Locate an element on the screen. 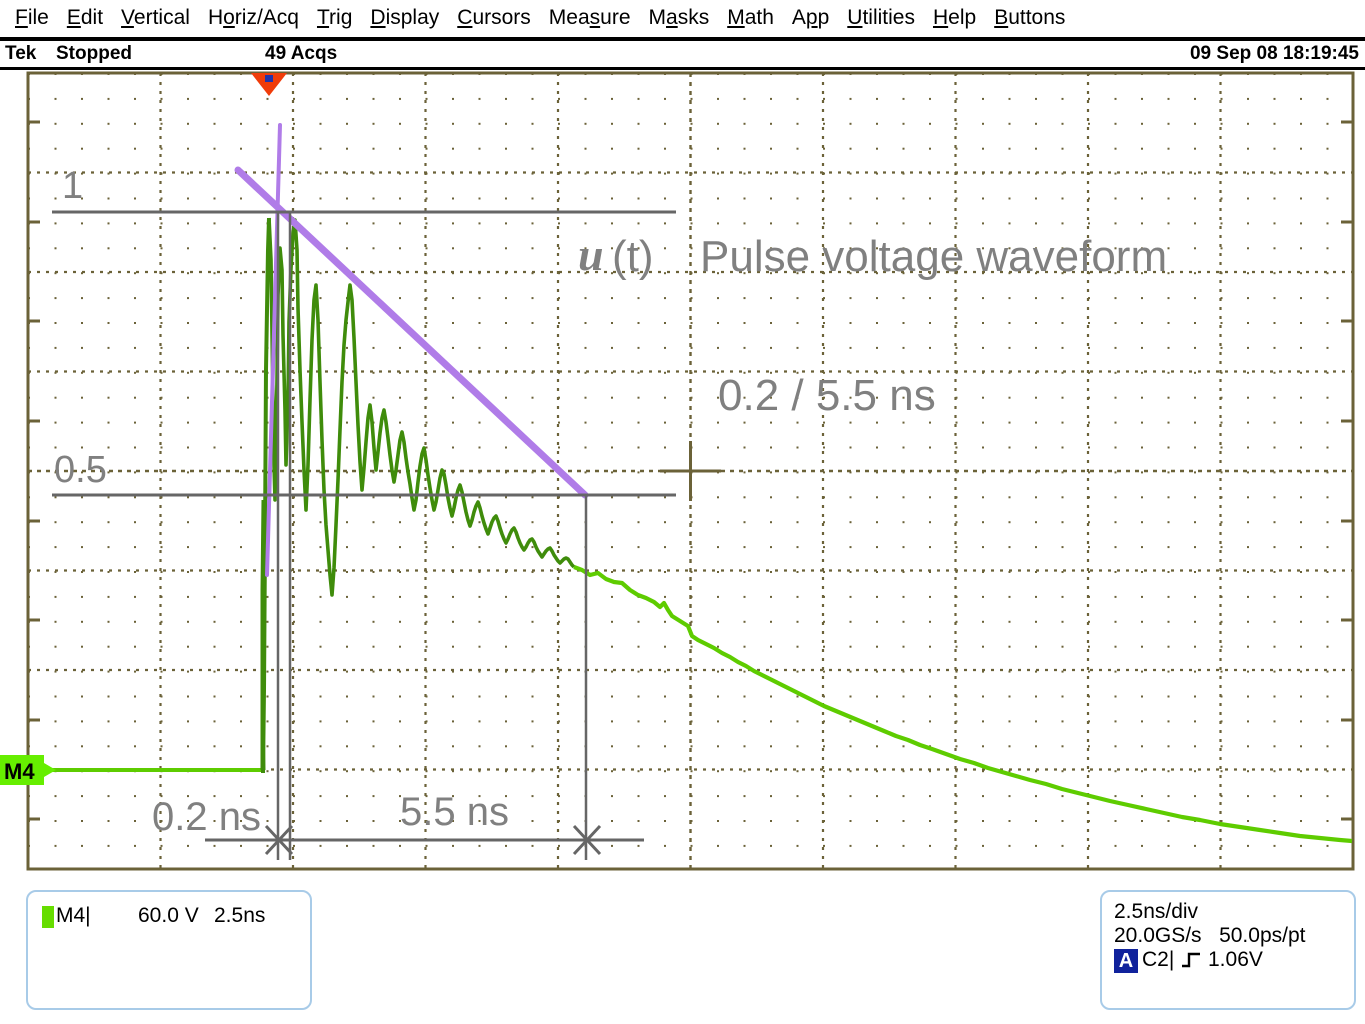 The width and height of the screenshot is (1365, 1024). menu-item-buttons: Buttons is located at coordinates (1029, 18).